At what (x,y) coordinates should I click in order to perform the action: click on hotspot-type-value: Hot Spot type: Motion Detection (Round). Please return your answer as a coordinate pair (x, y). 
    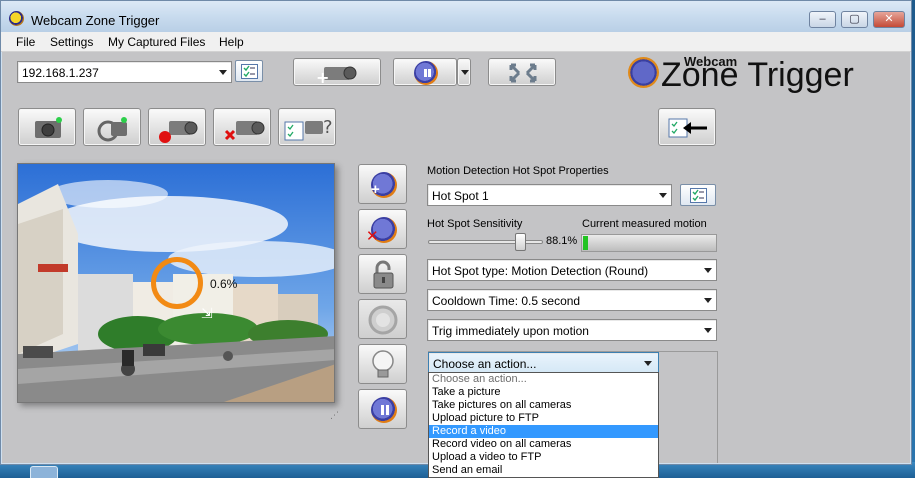
    Looking at the image, I should click on (540, 271).